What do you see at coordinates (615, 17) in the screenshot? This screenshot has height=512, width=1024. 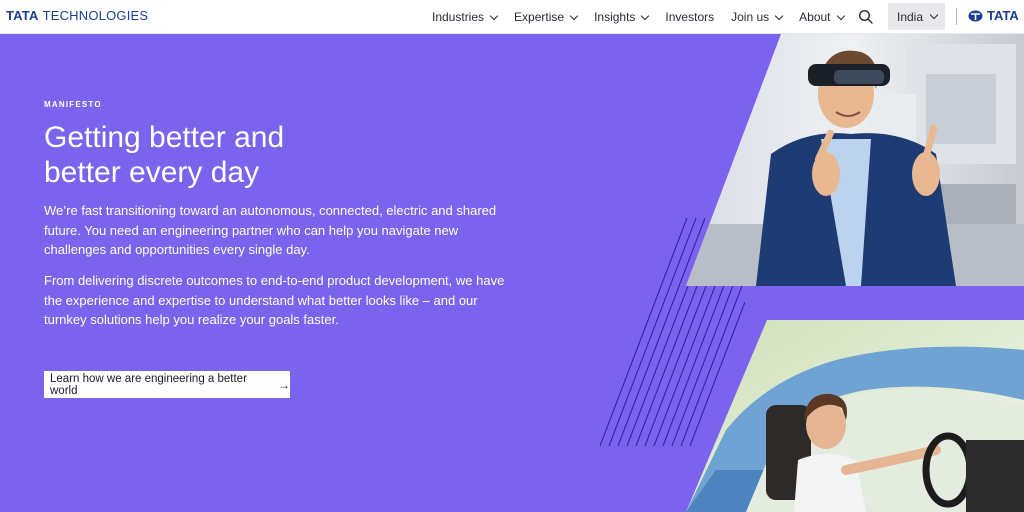 I see `nav-item-label: Insights` at bounding box center [615, 17].